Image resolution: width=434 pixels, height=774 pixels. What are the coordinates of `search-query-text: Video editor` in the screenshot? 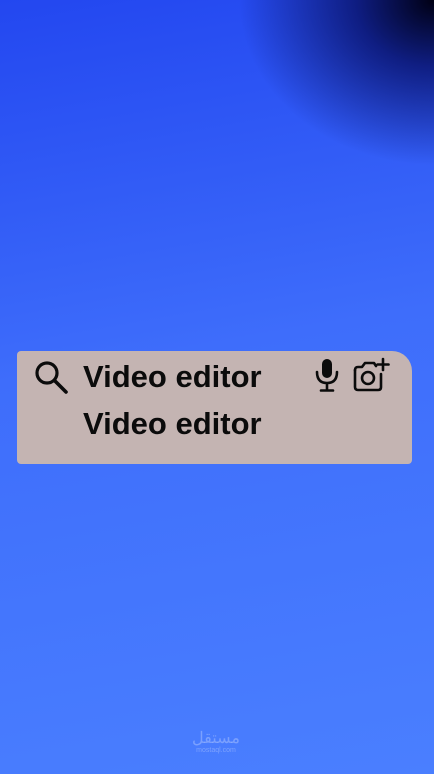 It's located at (172, 377).